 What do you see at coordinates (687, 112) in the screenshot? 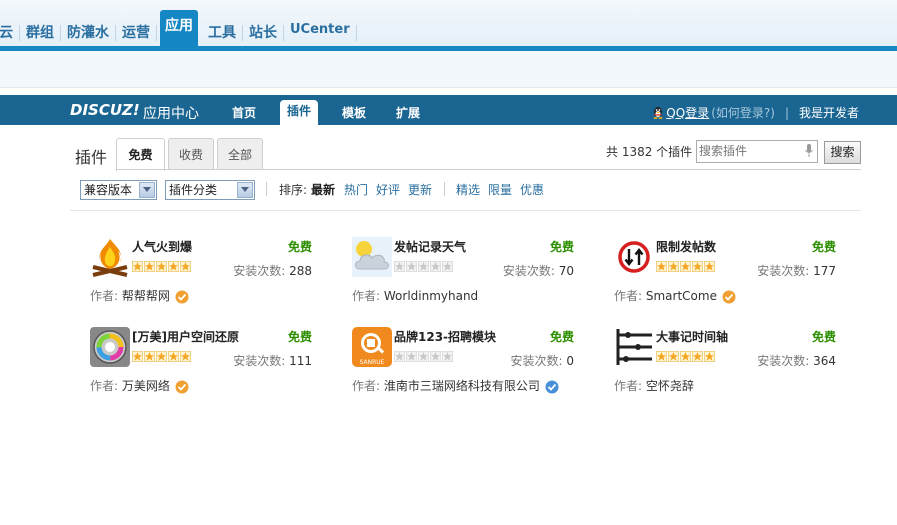
I see `qq-login-link: QQ登录` at bounding box center [687, 112].